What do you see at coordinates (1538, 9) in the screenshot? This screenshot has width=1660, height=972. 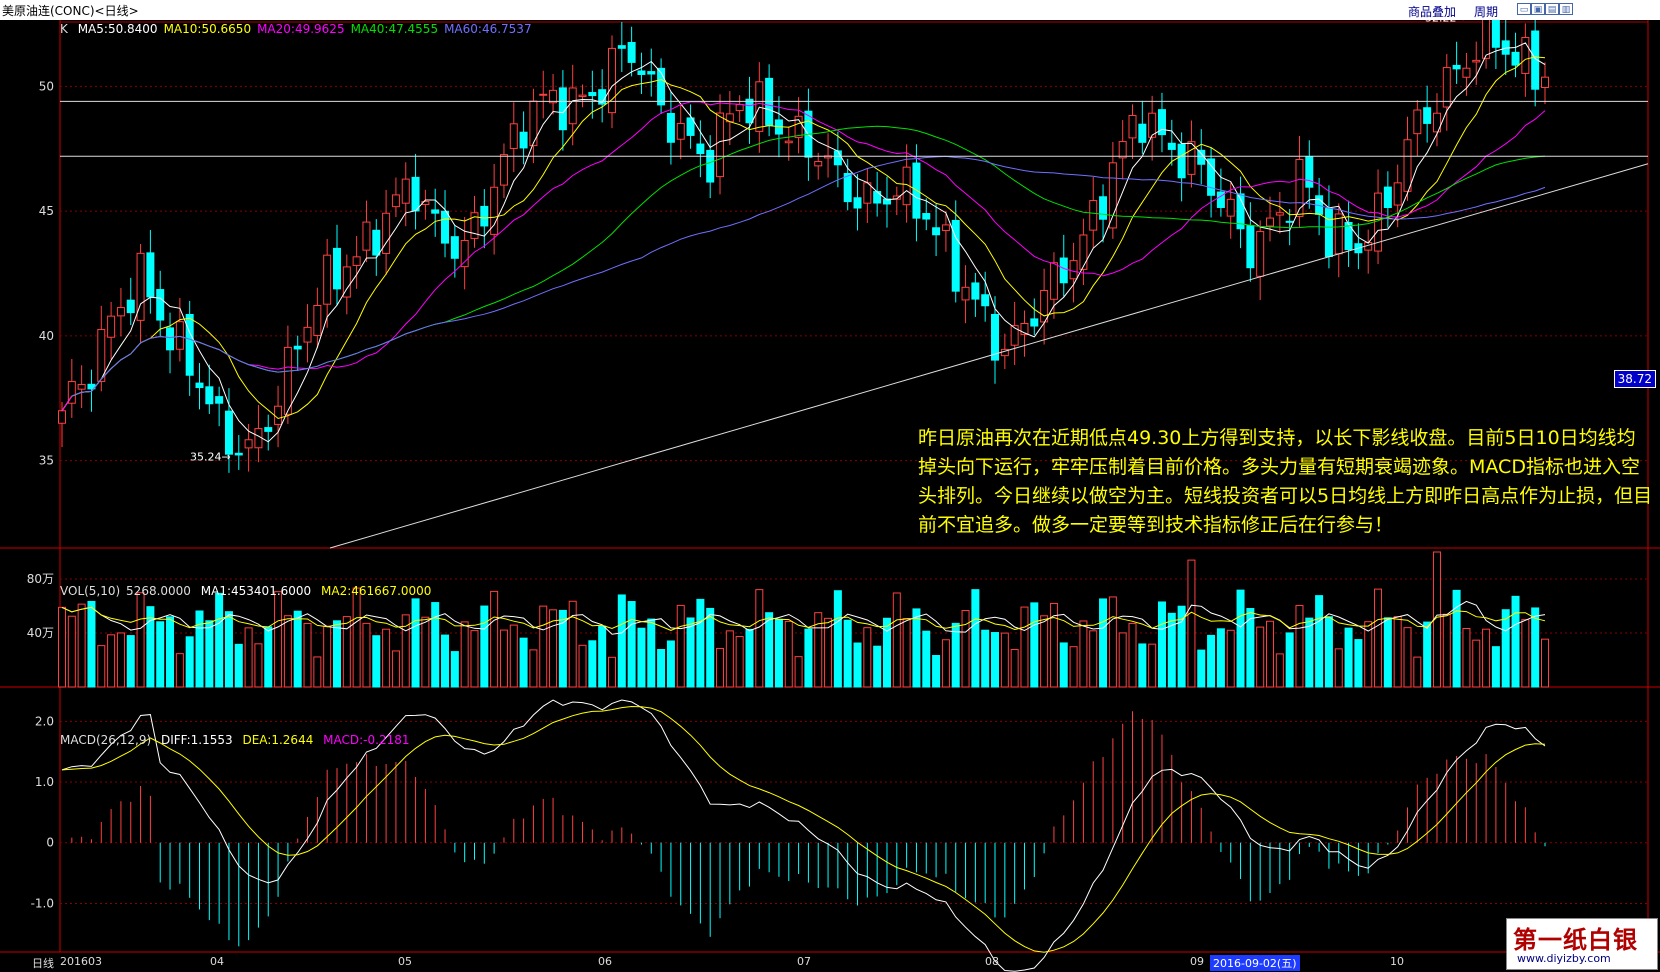 I see `layout-btn-2: ▣` at bounding box center [1538, 9].